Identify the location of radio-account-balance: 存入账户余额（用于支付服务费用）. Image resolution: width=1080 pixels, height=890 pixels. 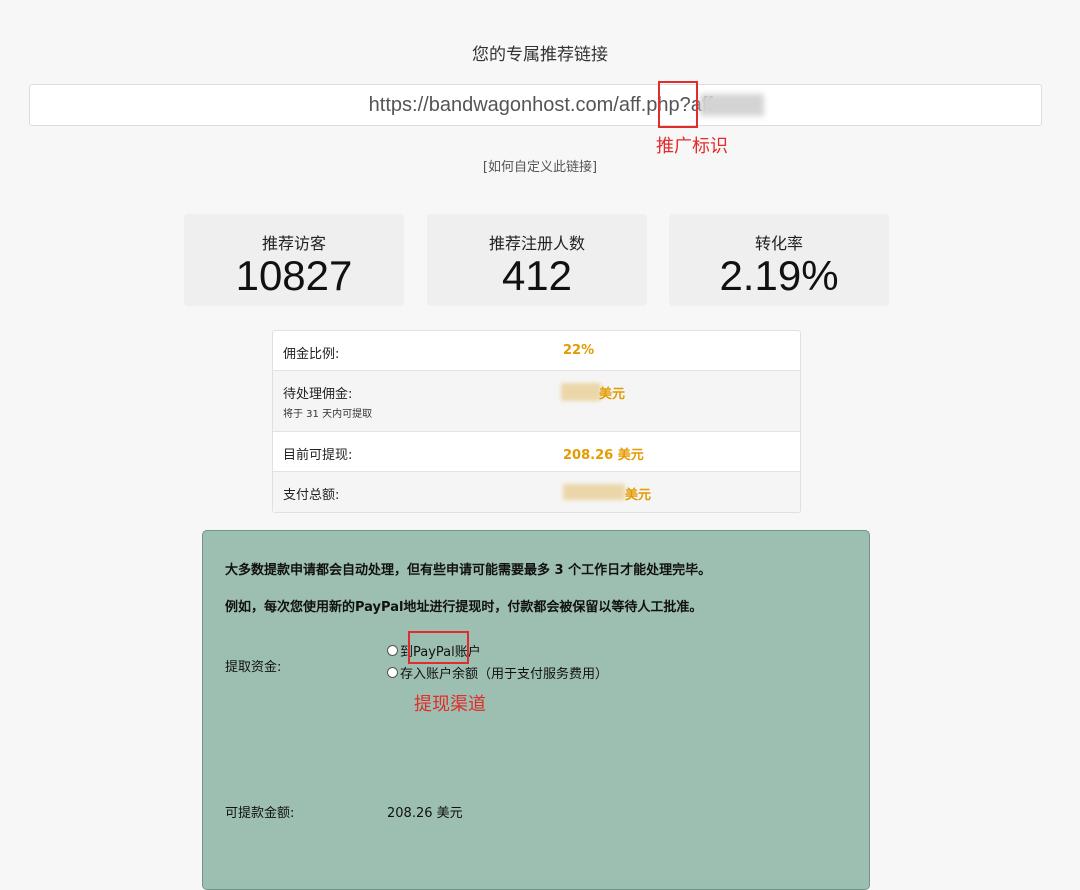
(497, 672).